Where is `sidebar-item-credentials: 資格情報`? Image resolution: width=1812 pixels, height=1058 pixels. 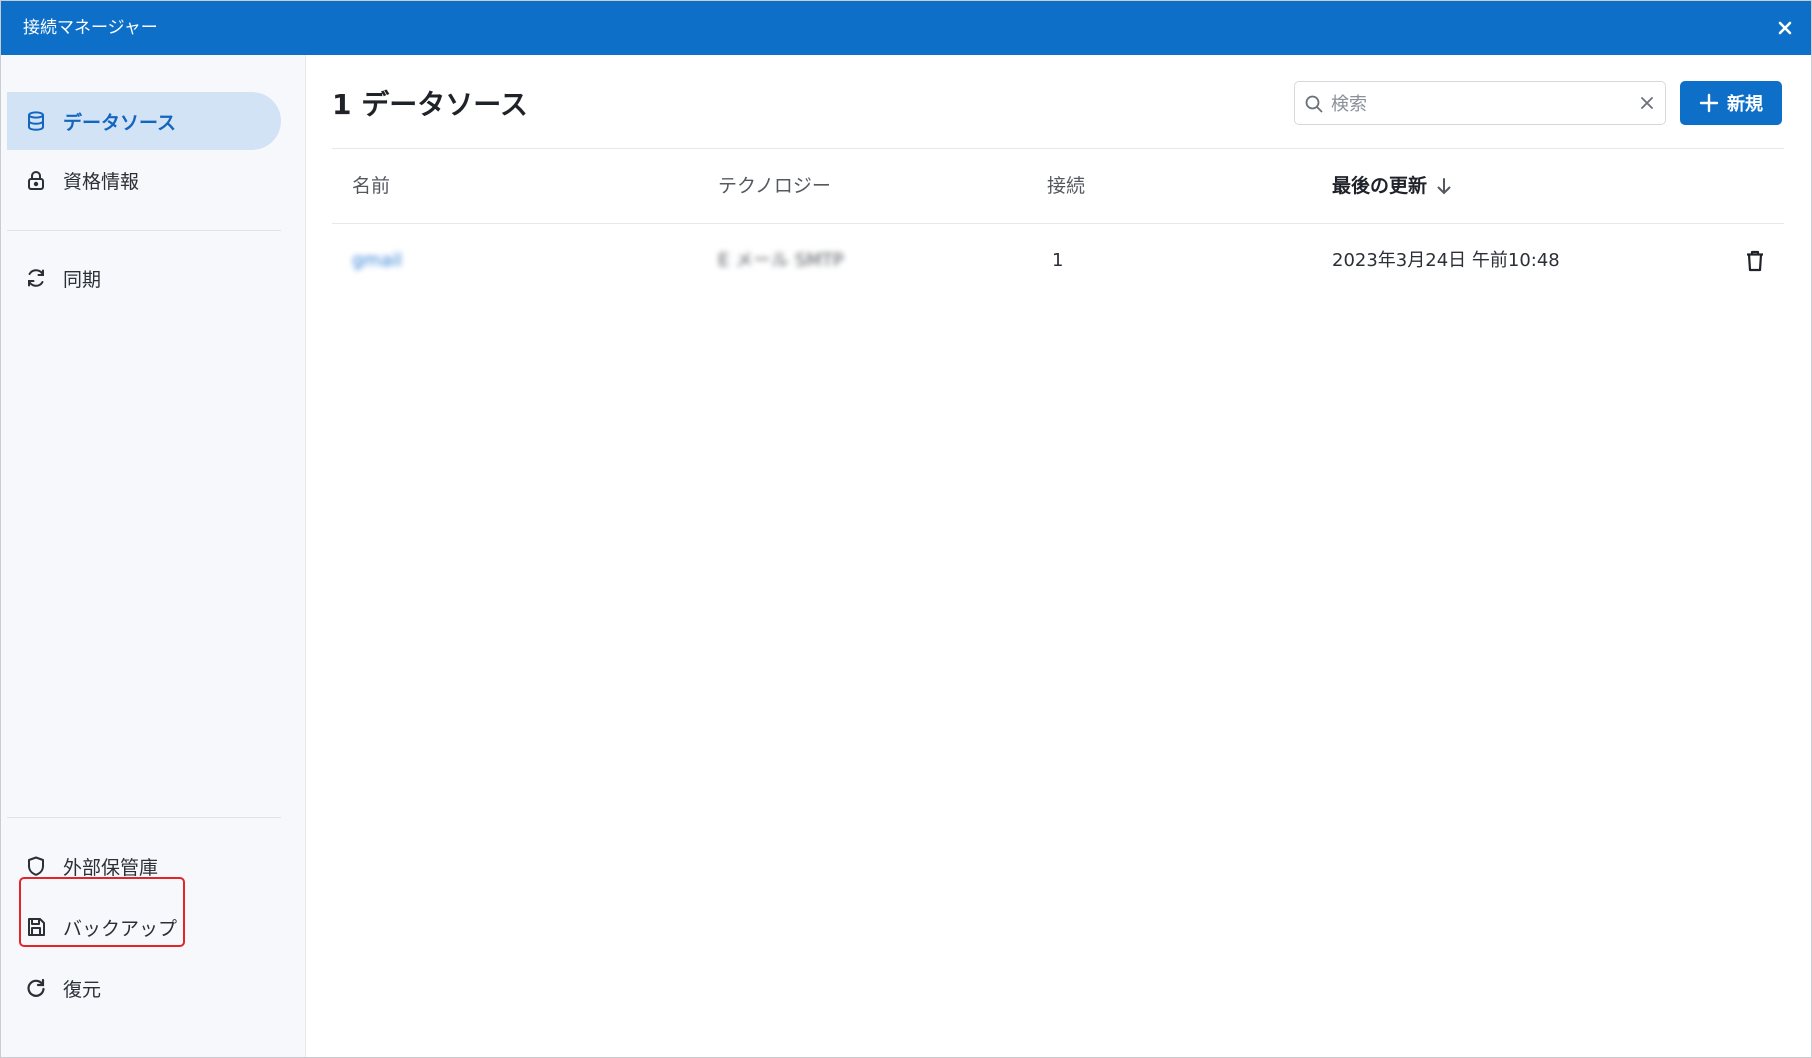 sidebar-item-credentials: 資格情報 is located at coordinates (144, 180).